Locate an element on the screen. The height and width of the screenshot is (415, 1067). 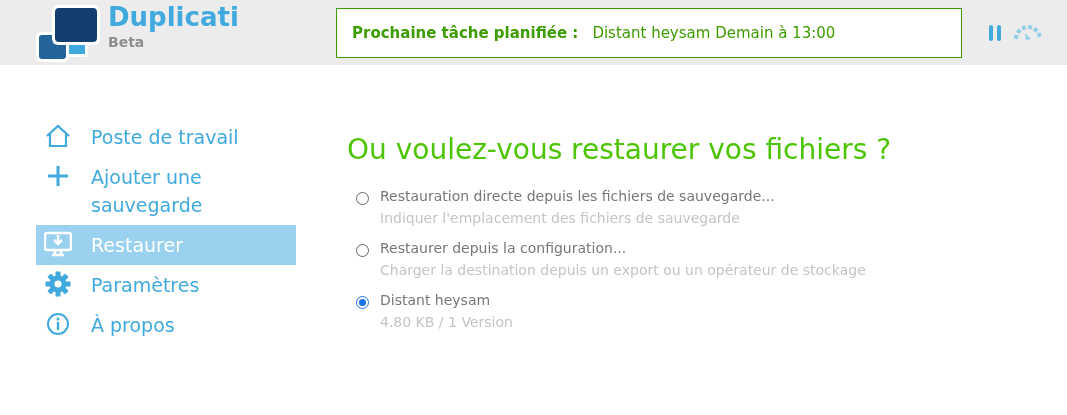
gear-icon is located at coordinates (58, 284).